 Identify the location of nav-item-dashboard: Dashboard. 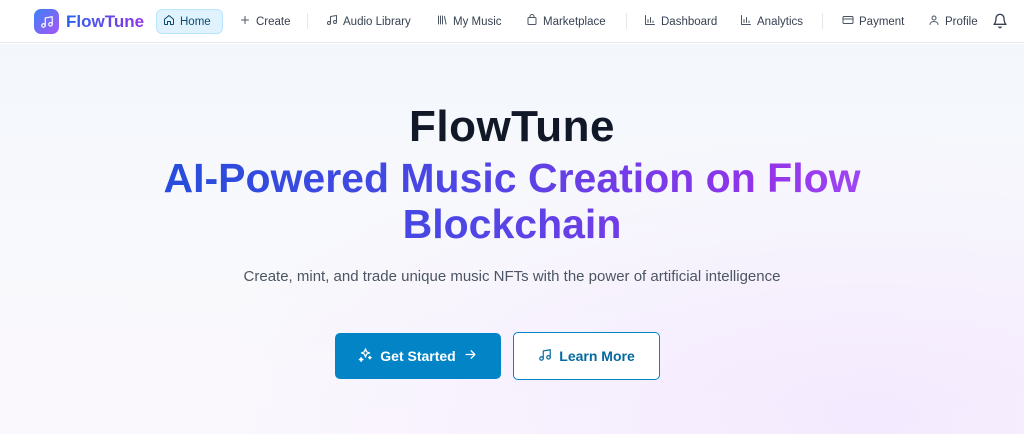
(680, 21).